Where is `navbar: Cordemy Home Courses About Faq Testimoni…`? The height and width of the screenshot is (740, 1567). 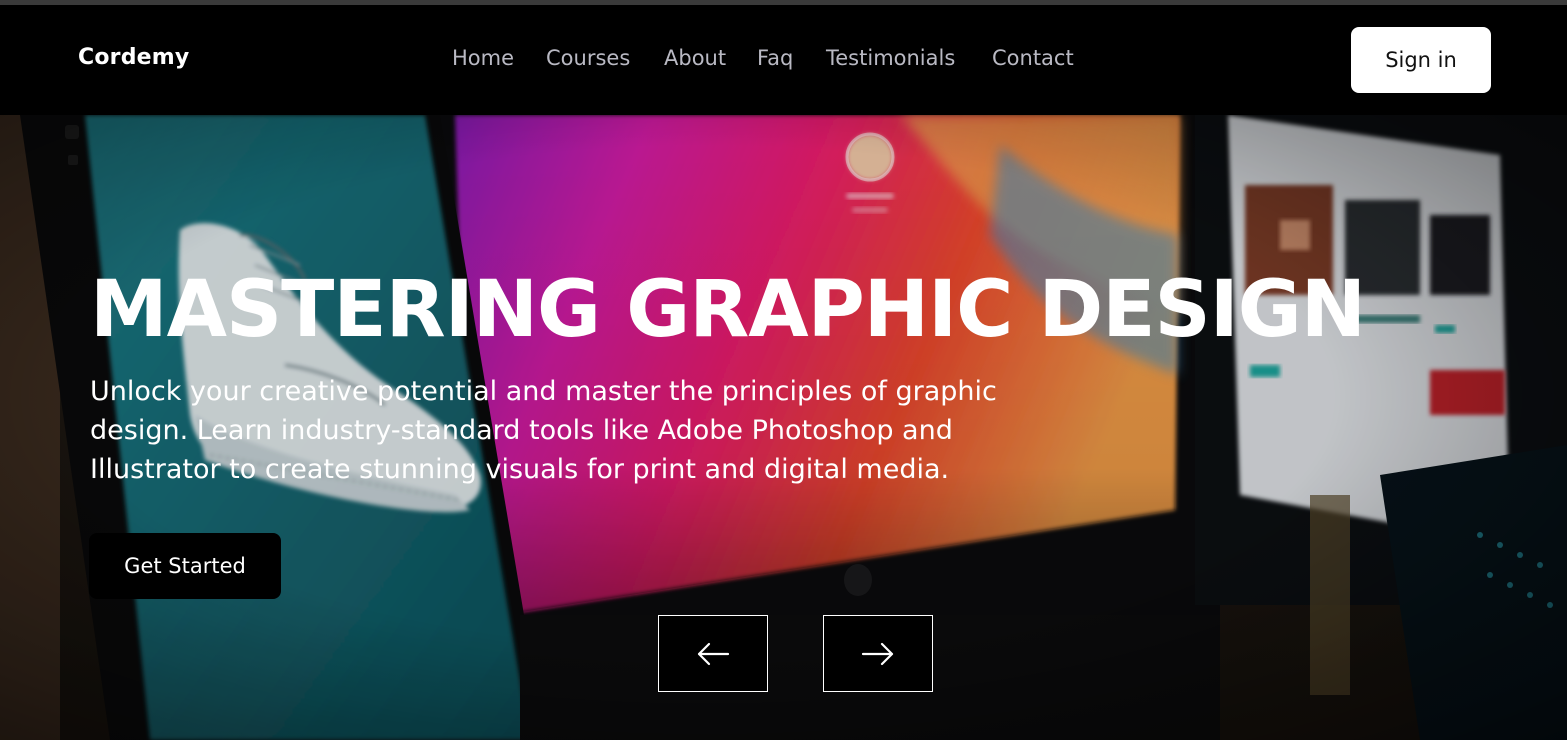
navbar: Cordemy Home Courses About Faq Testimoni… is located at coordinates (783, 60).